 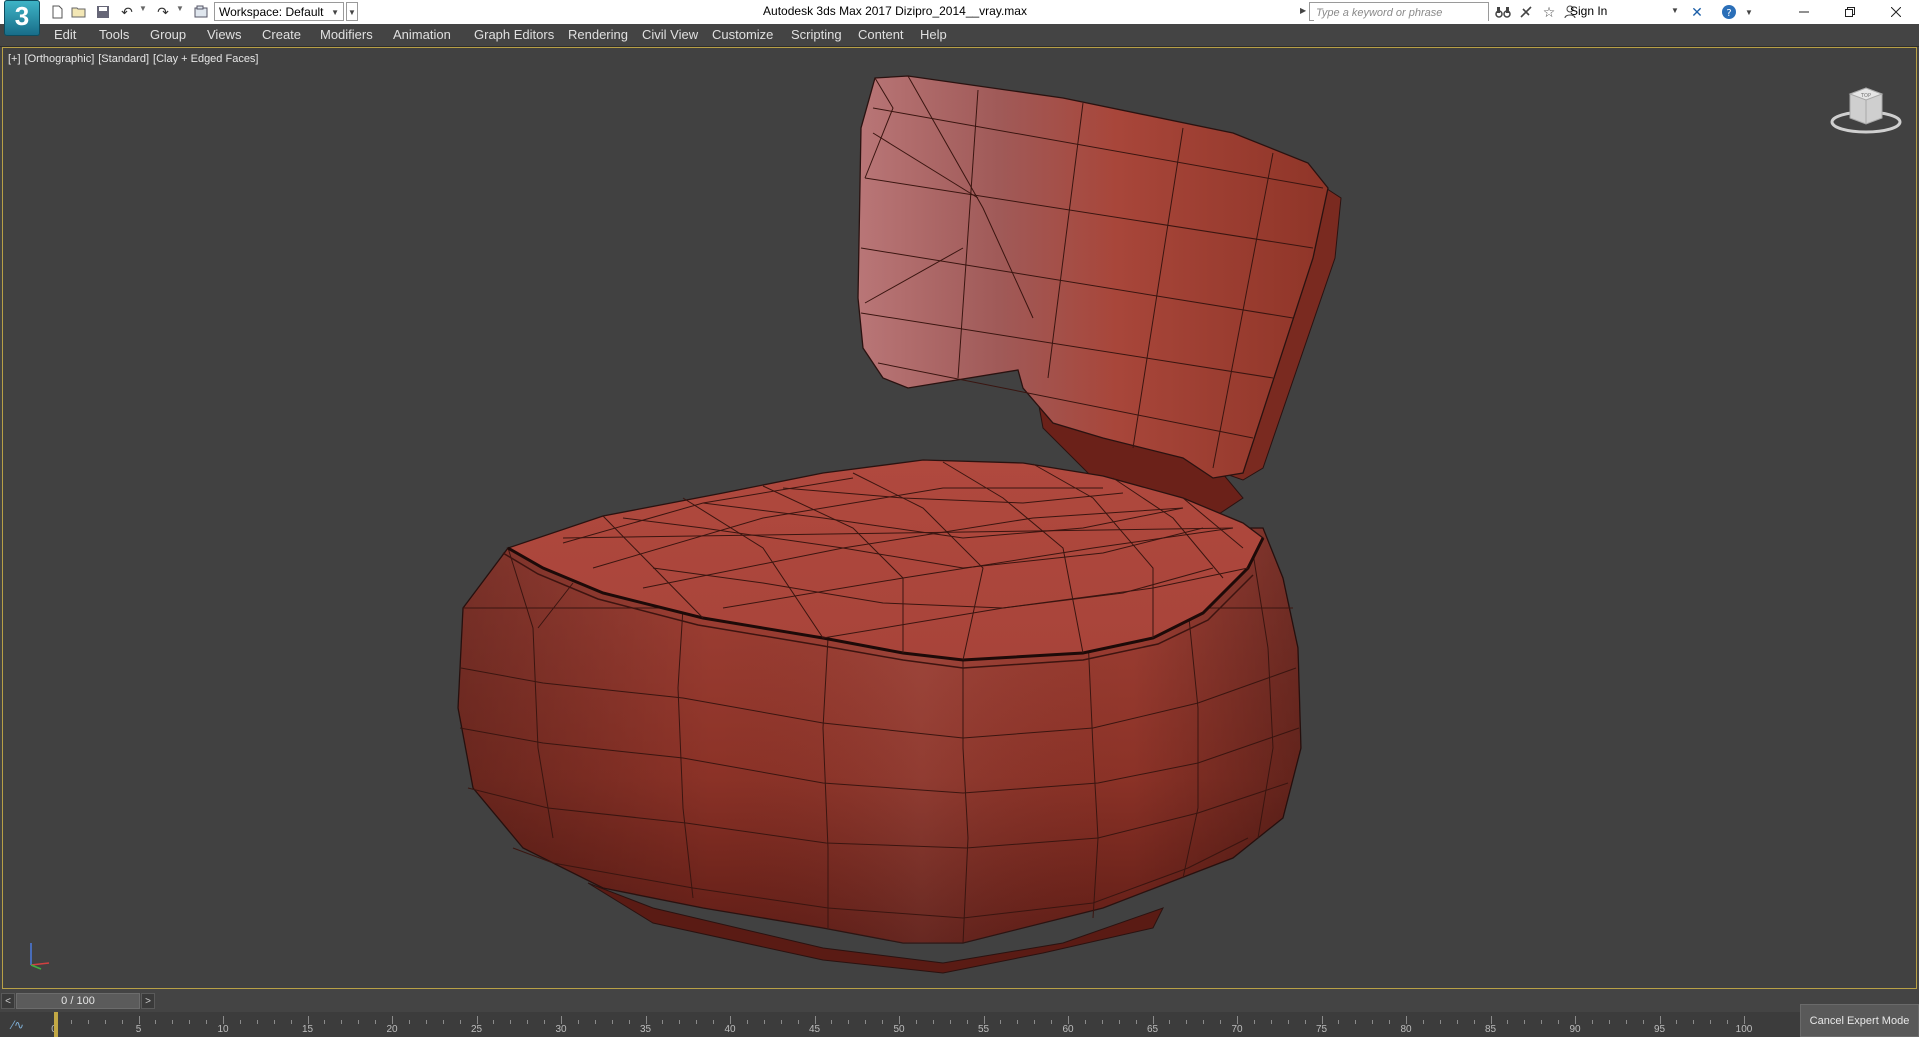 What do you see at coordinates (1490, 1029) in the screenshot?
I see `ruler-label: 85` at bounding box center [1490, 1029].